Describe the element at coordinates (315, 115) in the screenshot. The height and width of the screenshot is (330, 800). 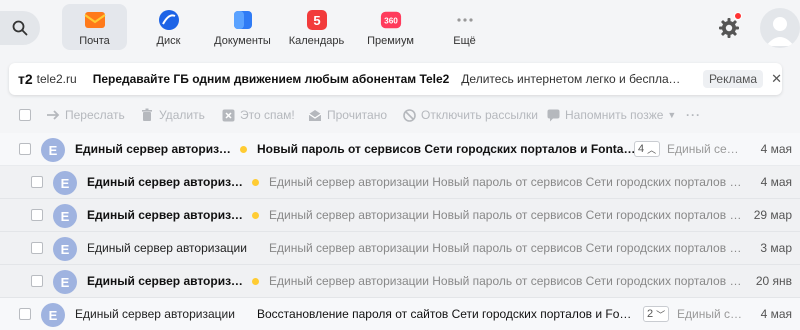
I see `envelope-open-icon` at that location.